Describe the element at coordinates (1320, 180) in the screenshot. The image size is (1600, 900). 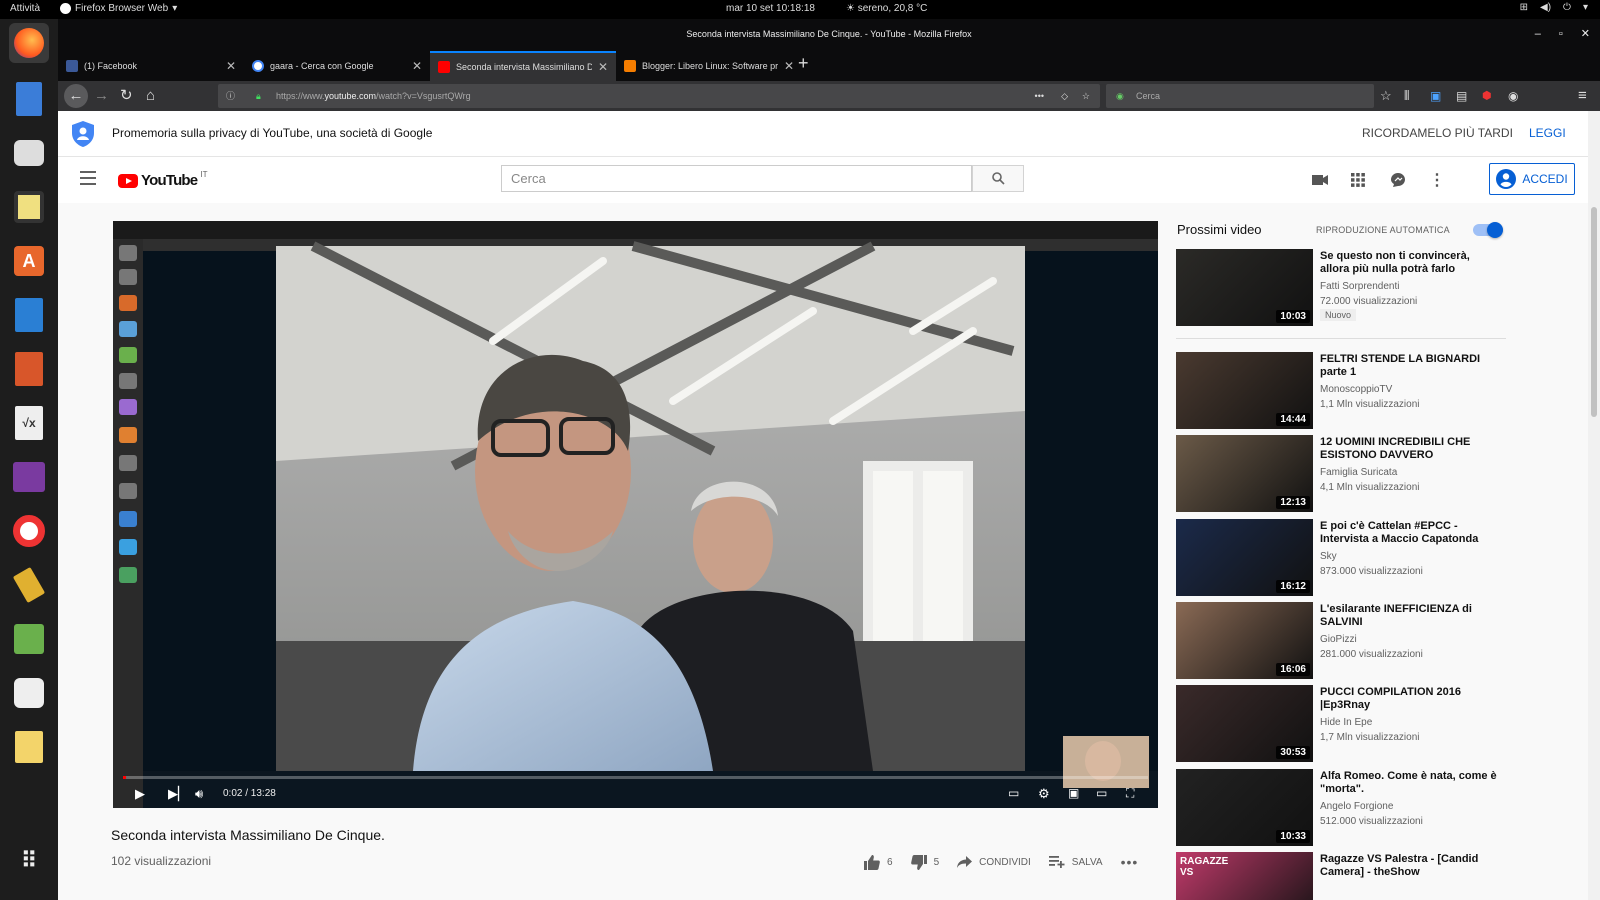
I see `create-video-icon` at that location.